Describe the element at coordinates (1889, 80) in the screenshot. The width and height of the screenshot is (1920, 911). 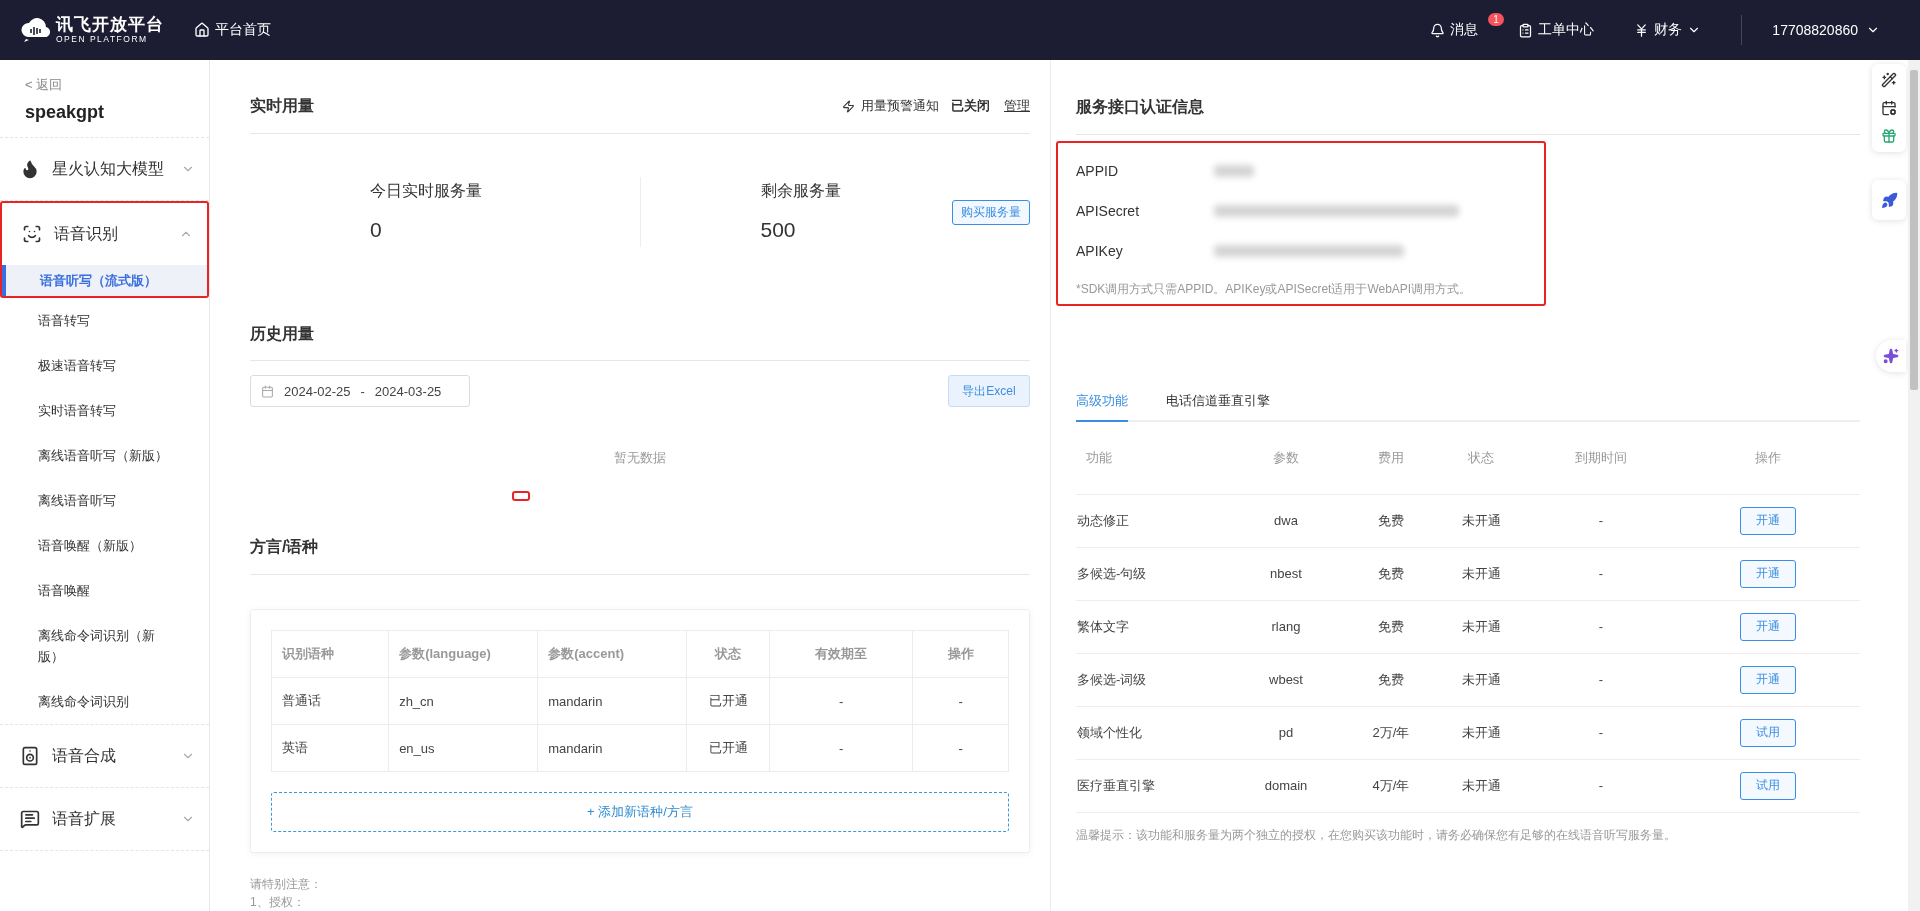
I see `magic-wand-icon` at that location.